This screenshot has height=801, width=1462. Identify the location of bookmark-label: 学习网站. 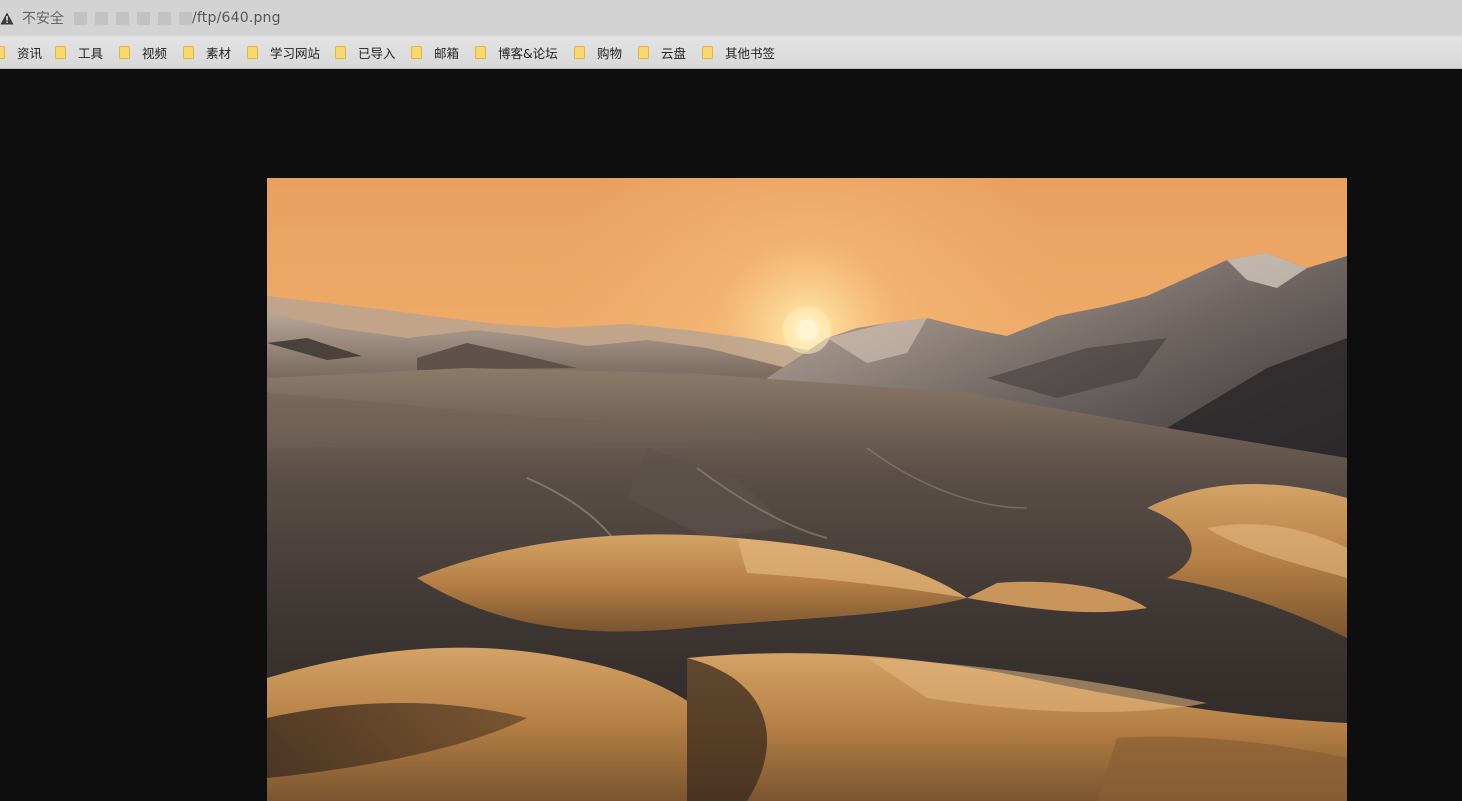
(295, 53).